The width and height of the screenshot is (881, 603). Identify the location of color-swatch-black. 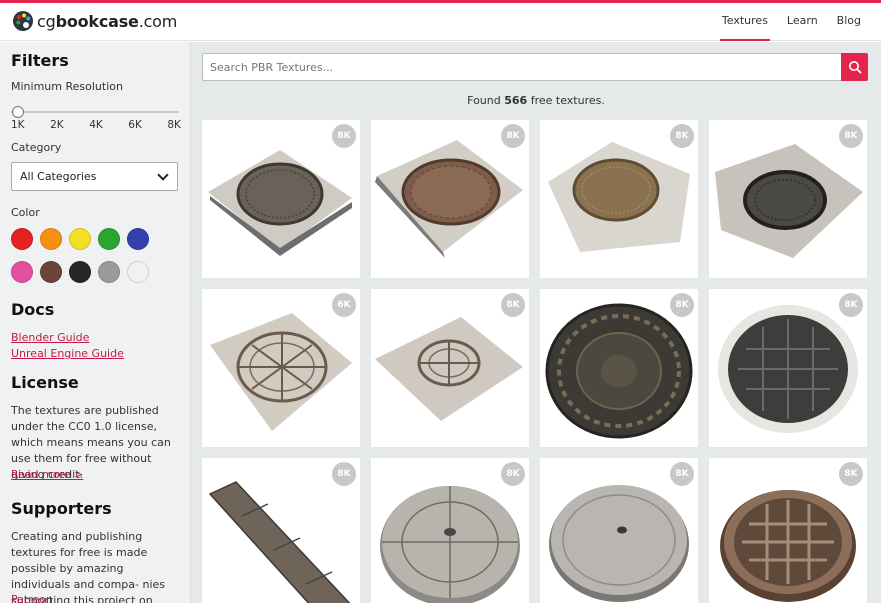
(80, 272).